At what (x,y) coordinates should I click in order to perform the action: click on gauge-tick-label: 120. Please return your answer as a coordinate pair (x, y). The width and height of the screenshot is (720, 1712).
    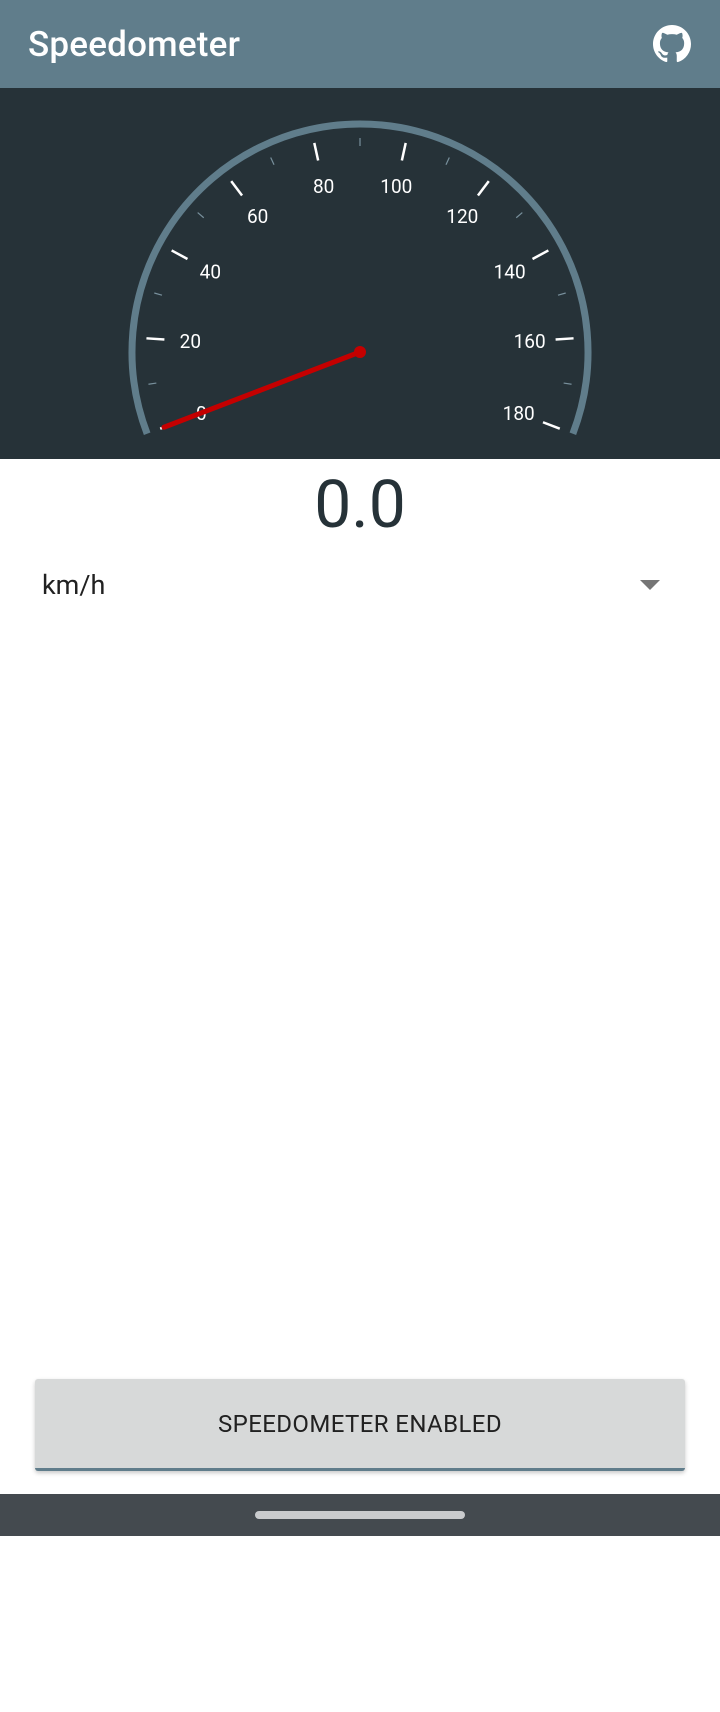
    Looking at the image, I should click on (462, 216).